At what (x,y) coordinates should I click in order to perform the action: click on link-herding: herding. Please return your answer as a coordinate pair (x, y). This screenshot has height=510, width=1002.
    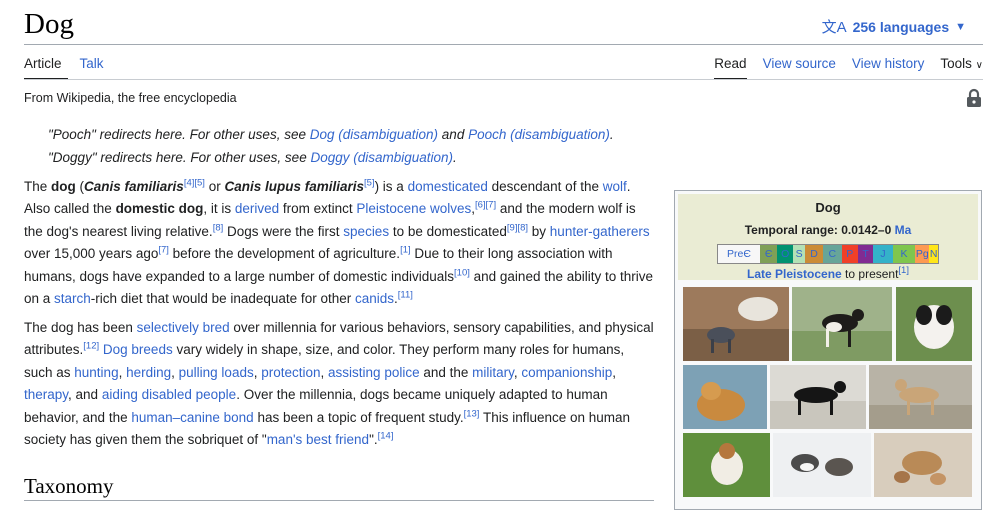
    Looking at the image, I should click on (148, 372).